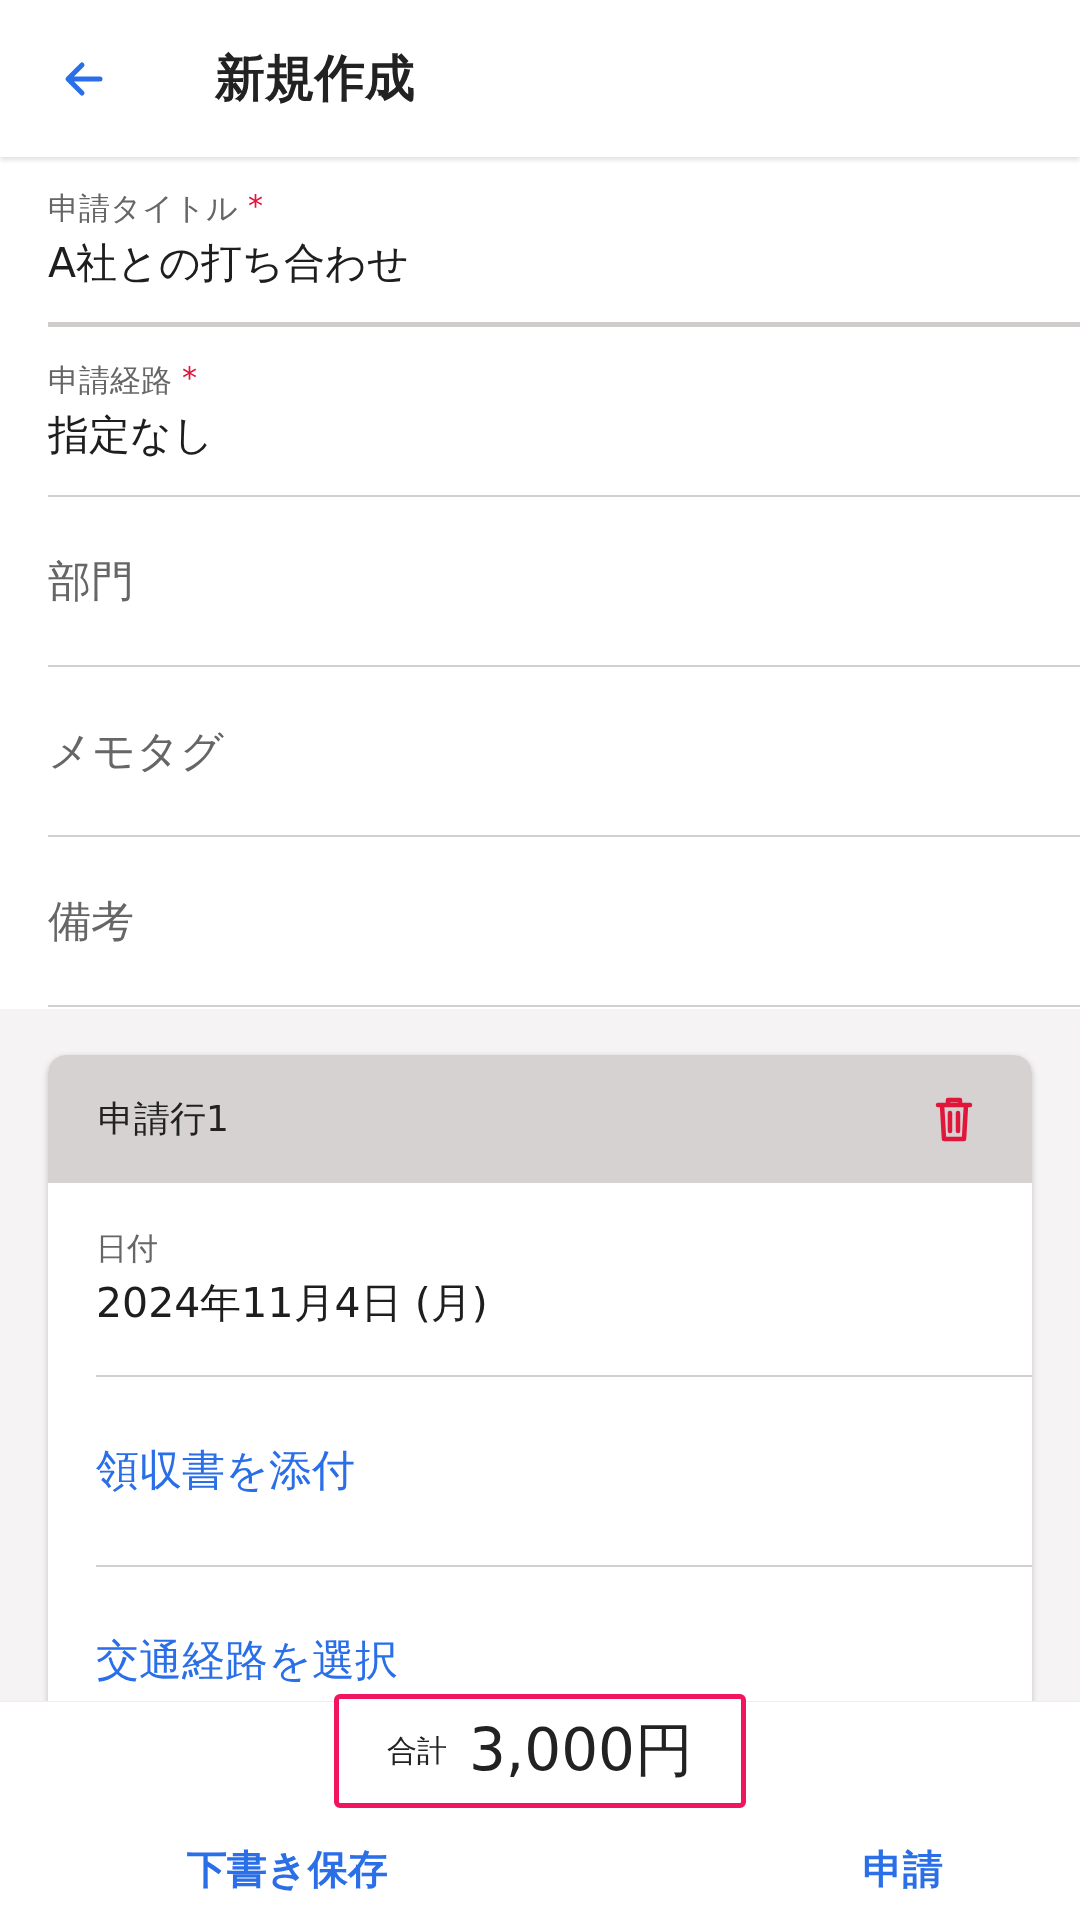 The width and height of the screenshot is (1080, 1926). Describe the element at coordinates (564, 582) in the screenshot. I see `form-field: 部門` at that location.